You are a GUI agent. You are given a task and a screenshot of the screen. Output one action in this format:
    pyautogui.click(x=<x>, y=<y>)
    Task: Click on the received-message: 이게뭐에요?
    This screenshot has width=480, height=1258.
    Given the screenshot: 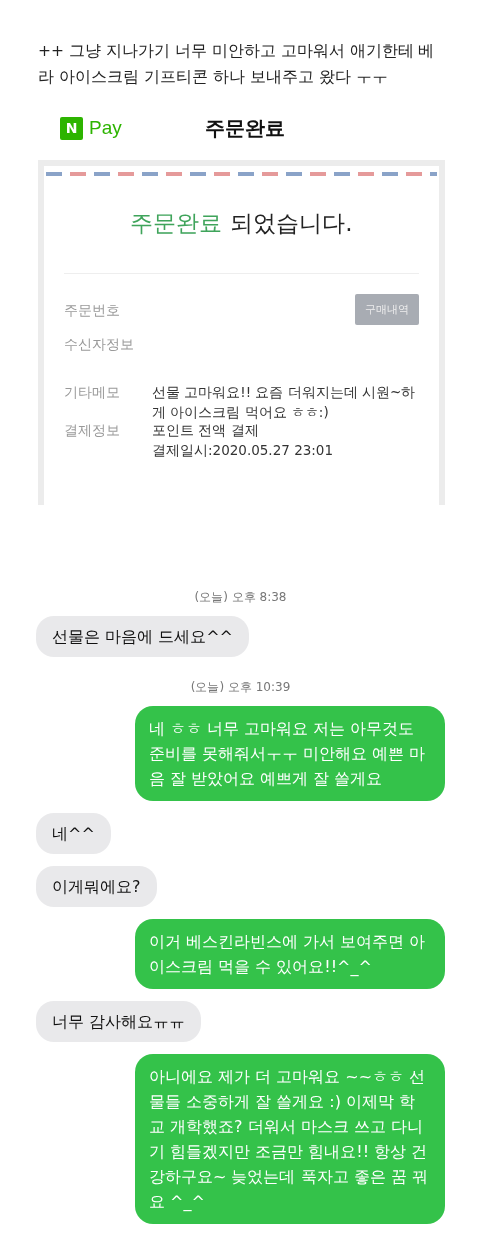 What is the action you would take?
    pyautogui.click(x=96, y=886)
    